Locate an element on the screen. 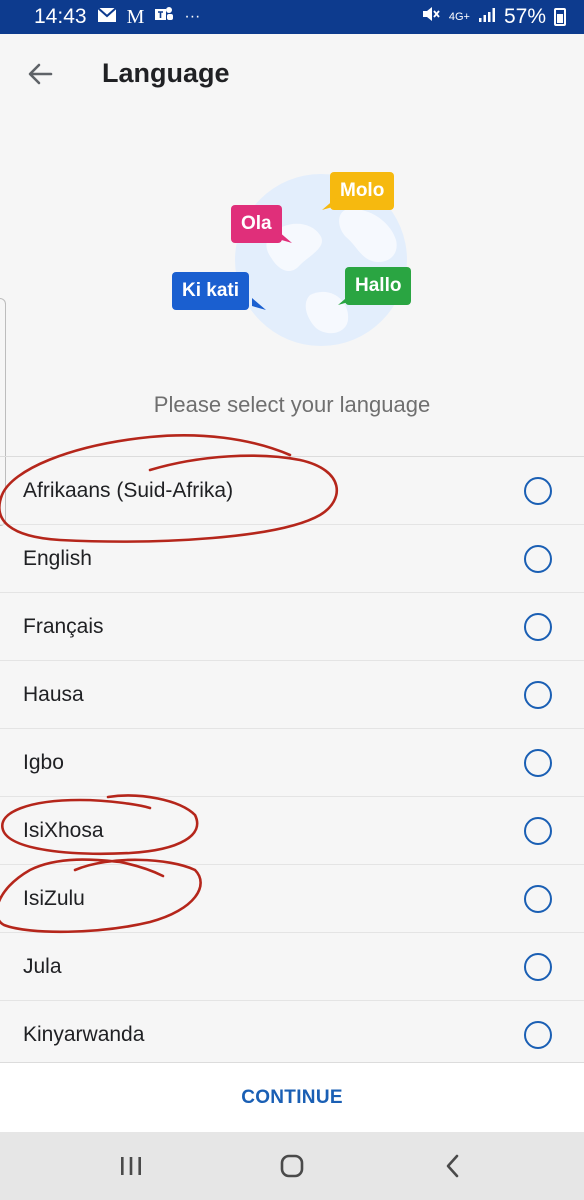 Image resolution: width=584 pixels, height=1200 pixels. bubble-molo: Molo is located at coordinates (362, 191).